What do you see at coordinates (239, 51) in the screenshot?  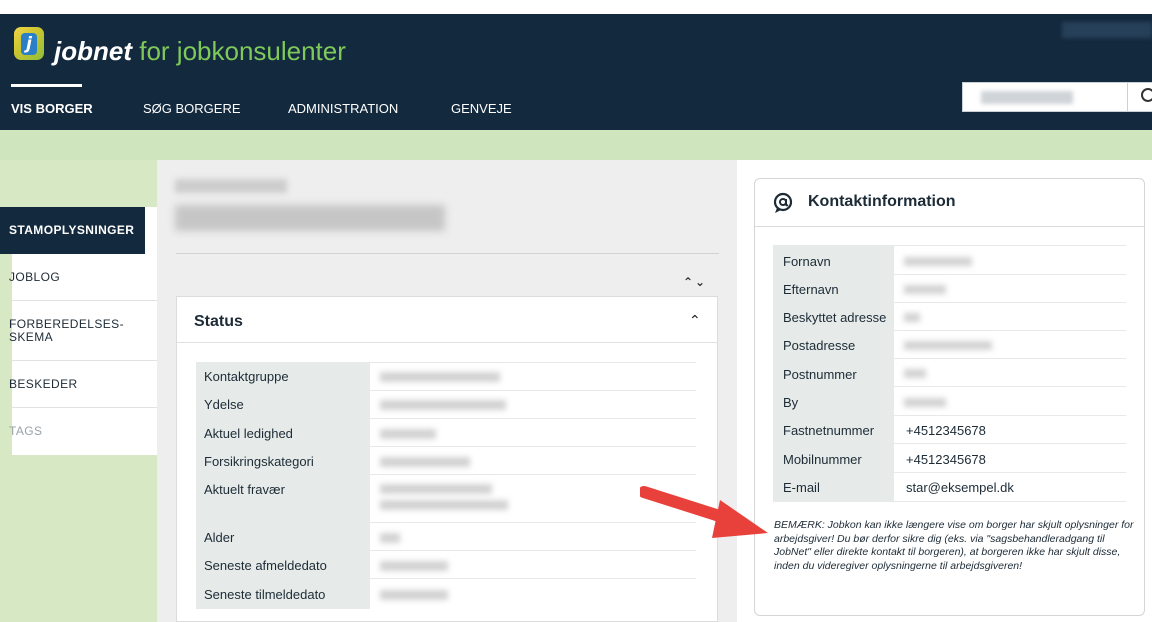 I see `brand-suffix: for jobkonsulenter` at bounding box center [239, 51].